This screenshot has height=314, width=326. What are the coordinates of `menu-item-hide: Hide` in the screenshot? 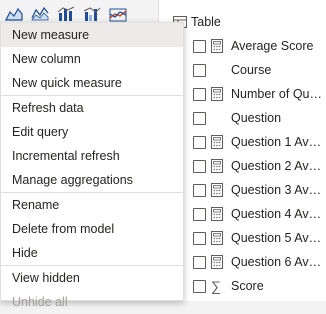 It's located at (92, 253).